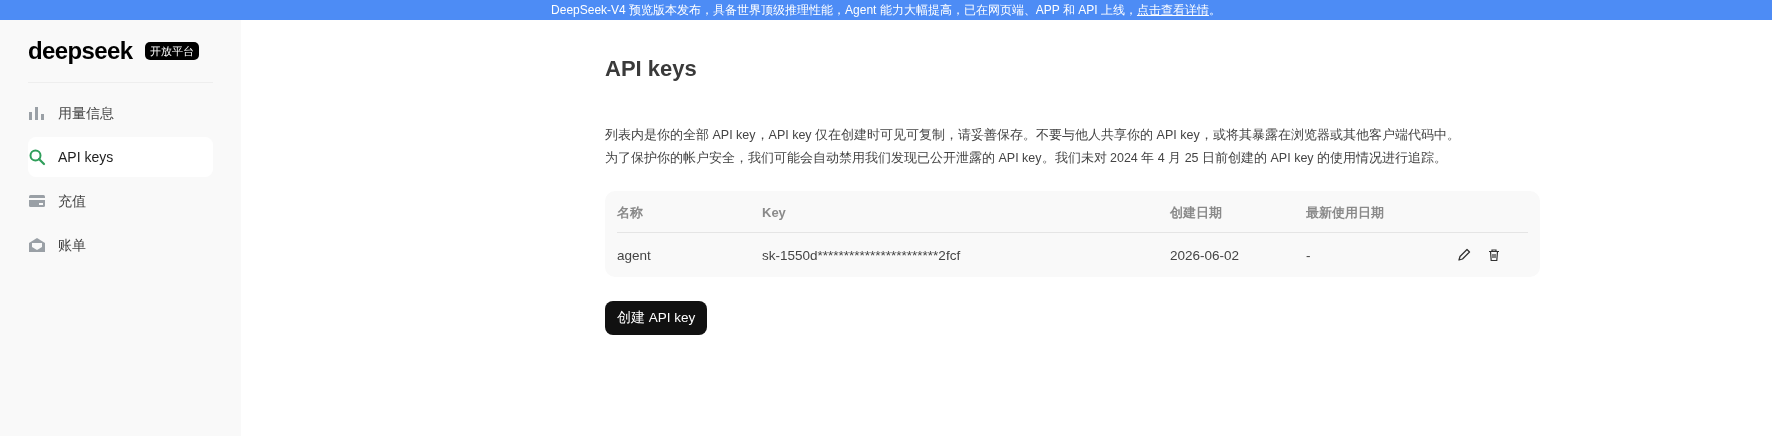 This screenshot has width=1772, height=436. Describe the element at coordinates (120, 157) in the screenshot. I see `sidebar-item: API keys` at that location.